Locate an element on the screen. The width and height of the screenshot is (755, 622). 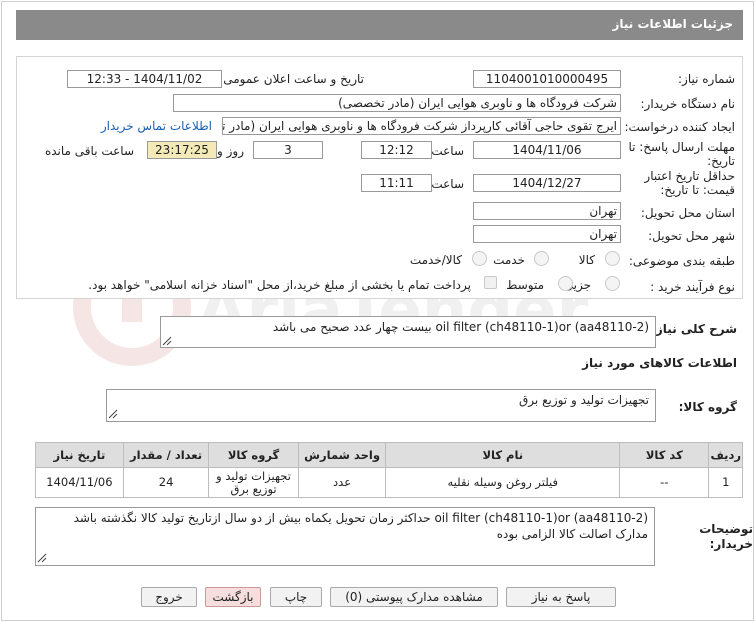
need-number-field: 1104001010000495 is located at coordinates (547, 79).